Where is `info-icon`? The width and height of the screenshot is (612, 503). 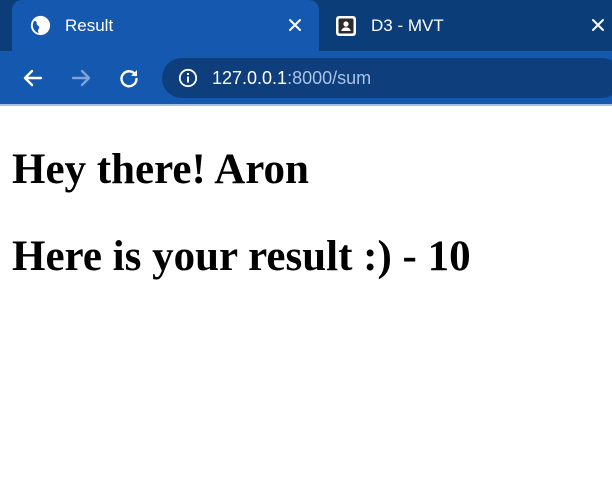 info-icon is located at coordinates (188, 78).